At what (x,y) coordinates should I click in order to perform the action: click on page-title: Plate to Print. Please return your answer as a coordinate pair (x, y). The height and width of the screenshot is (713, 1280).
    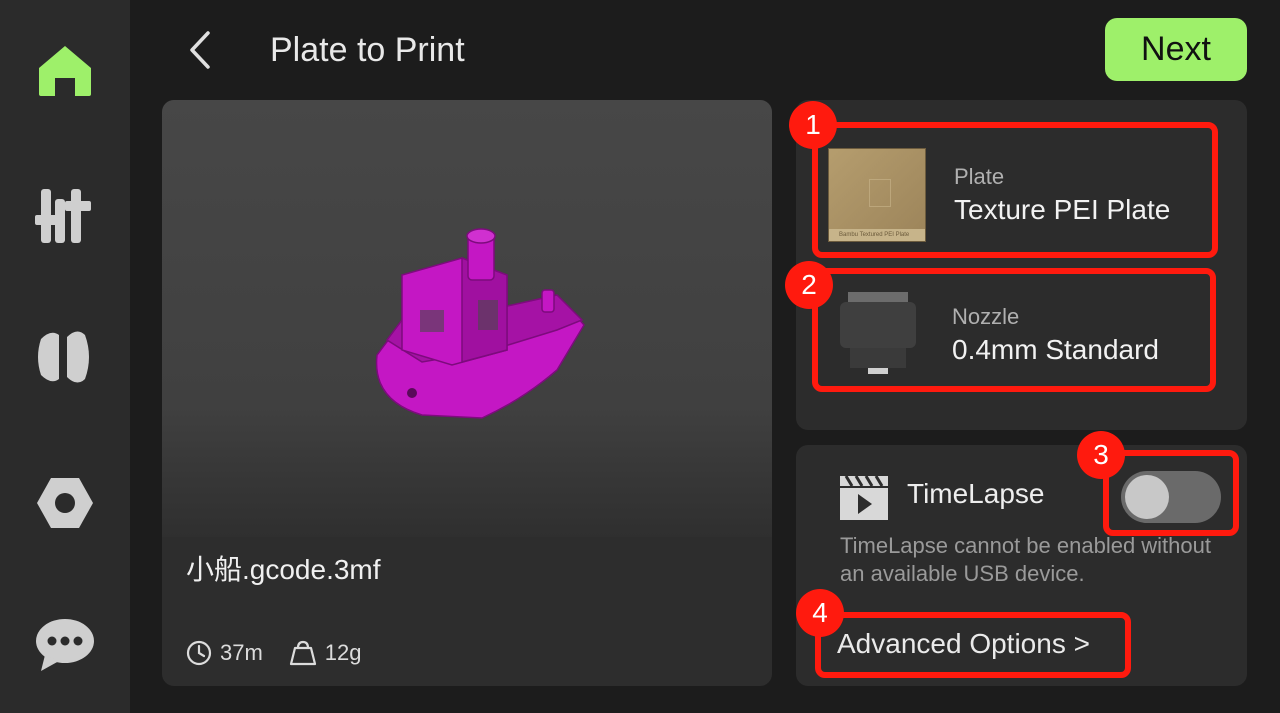
    Looking at the image, I should click on (367, 50).